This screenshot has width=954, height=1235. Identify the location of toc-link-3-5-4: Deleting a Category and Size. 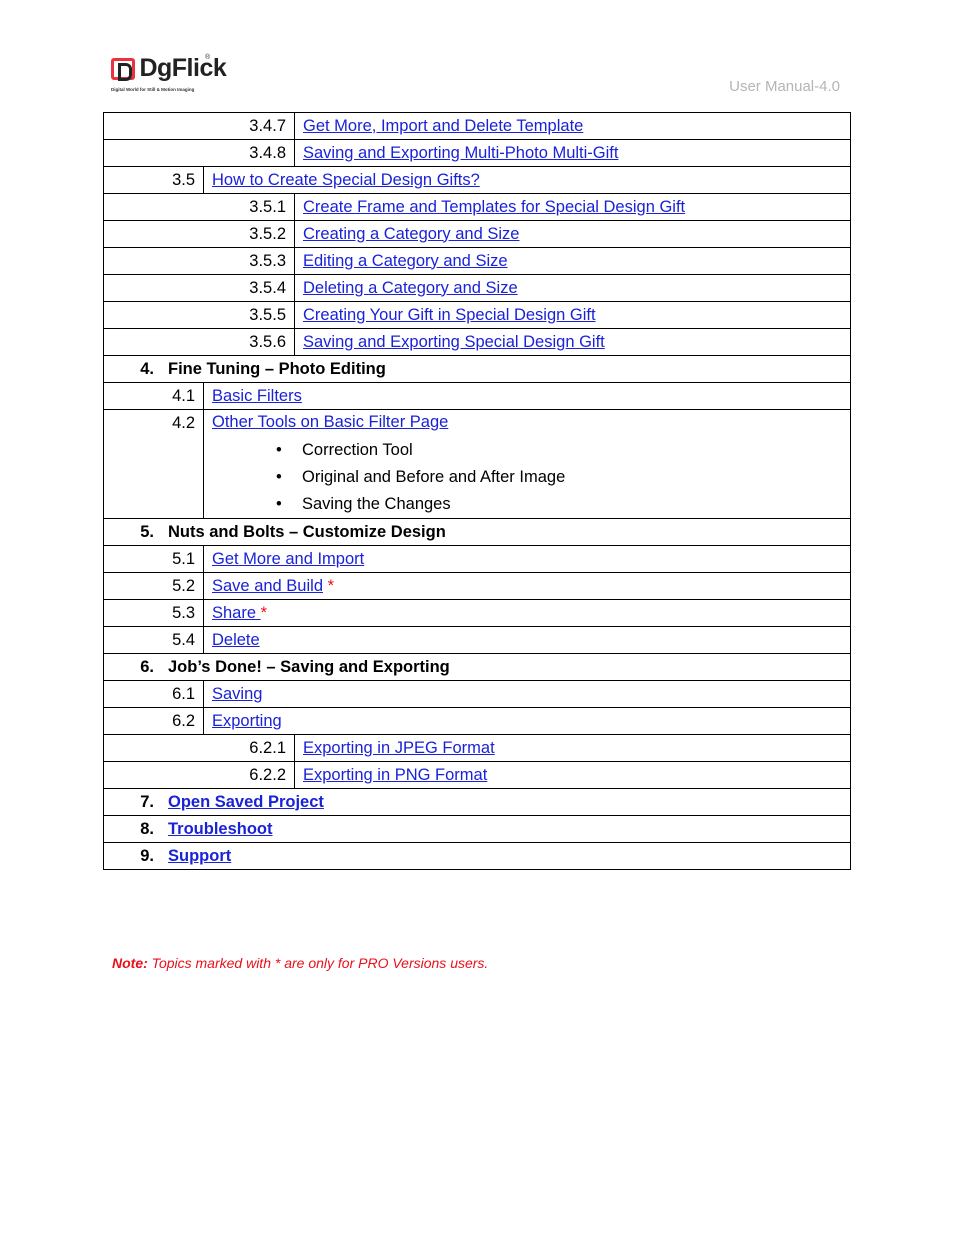
(410, 288).